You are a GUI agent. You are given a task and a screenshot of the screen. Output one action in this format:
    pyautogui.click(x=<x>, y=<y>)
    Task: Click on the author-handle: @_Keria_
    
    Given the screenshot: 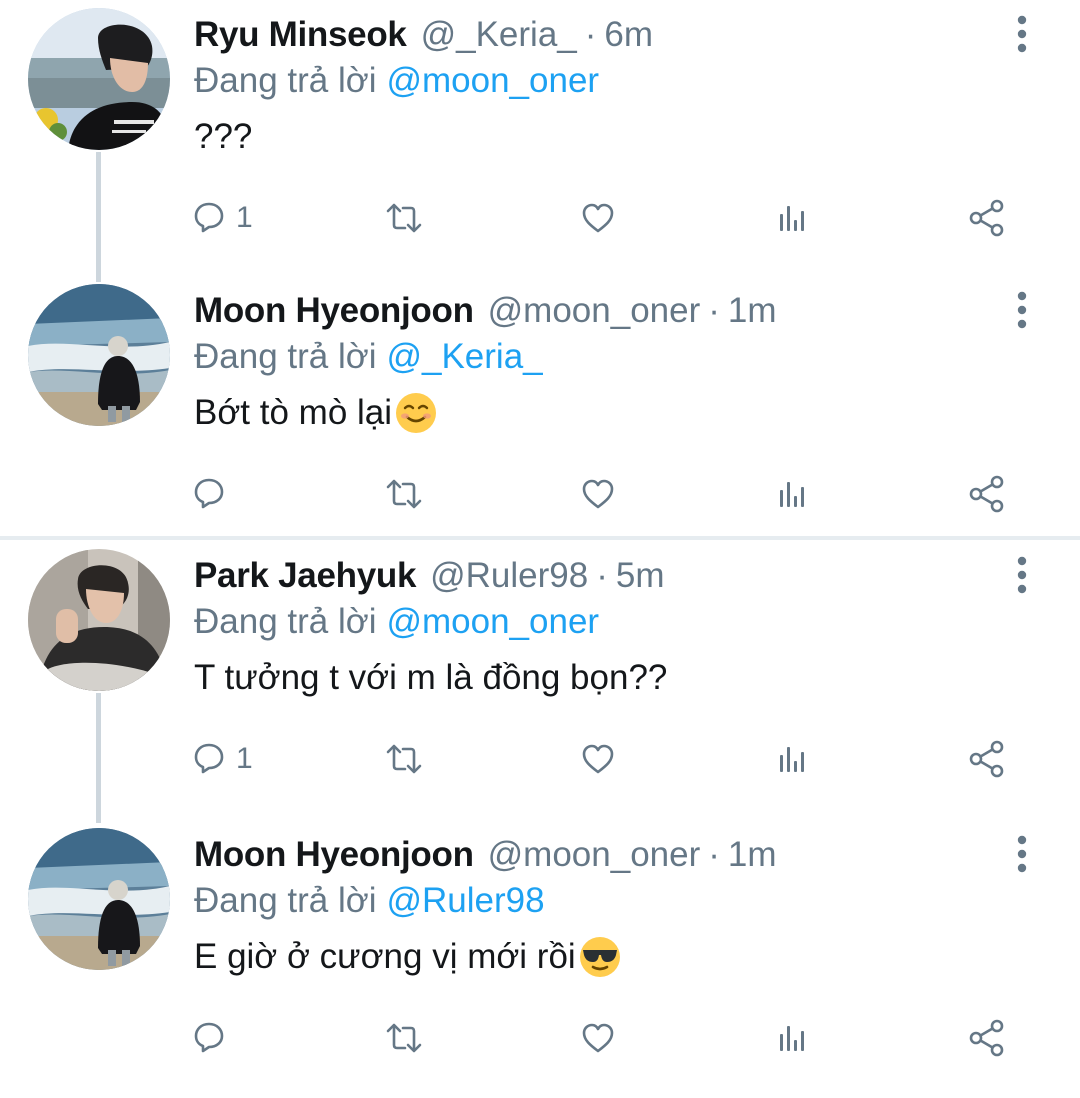 What is the action you would take?
    pyautogui.click(x=499, y=35)
    